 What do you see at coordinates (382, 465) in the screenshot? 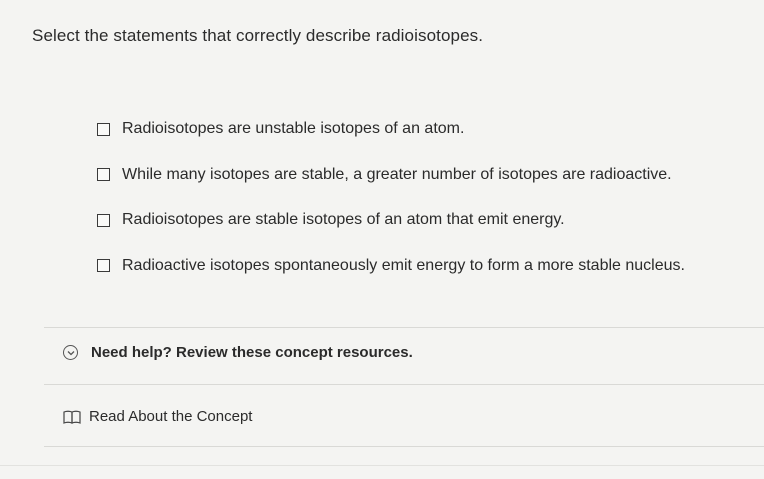
I see `divider-footer` at bounding box center [382, 465].